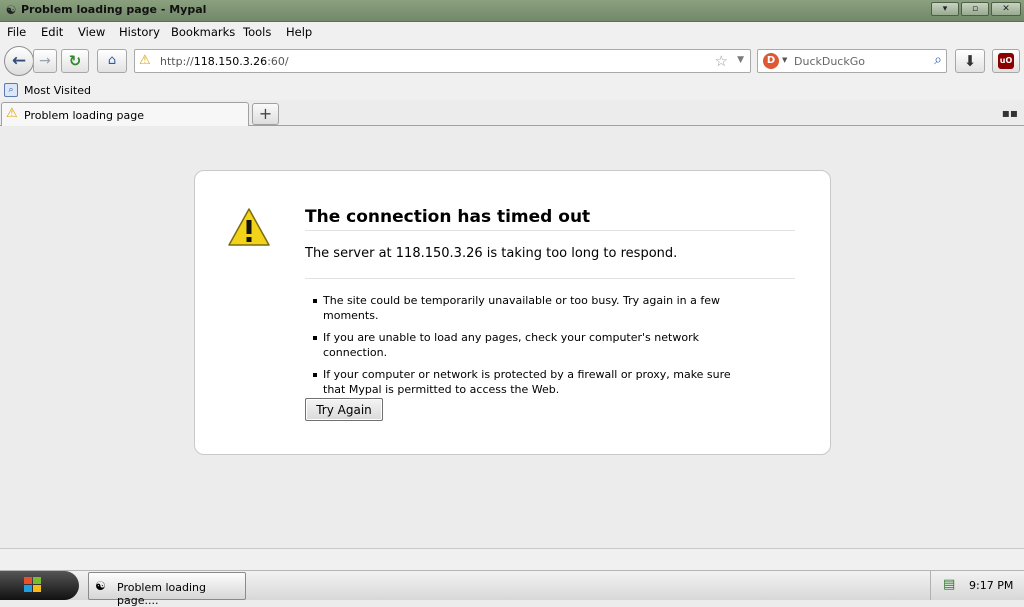 The width and height of the screenshot is (1024, 607). What do you see at coordinates (91, 32) in the screenshot?
I see `menu-view: View` at bounding box center [91, 32].